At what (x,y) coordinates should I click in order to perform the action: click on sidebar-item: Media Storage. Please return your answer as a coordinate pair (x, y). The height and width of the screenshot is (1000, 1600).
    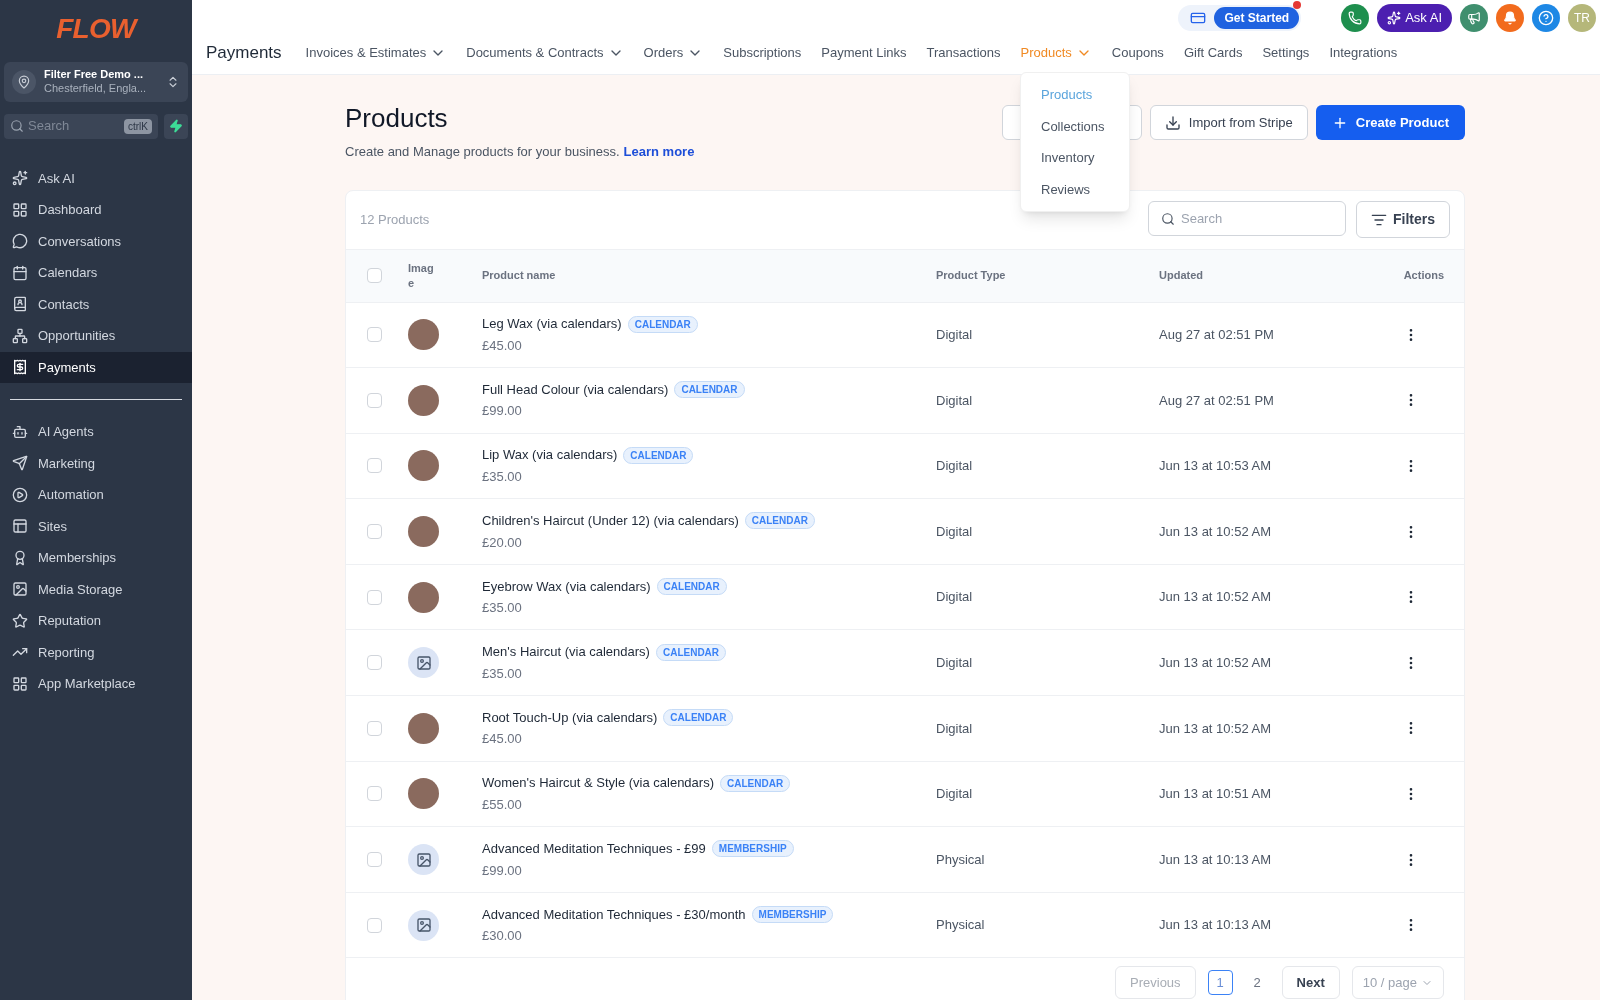
    Looking at the image, I should click on (96, 589).